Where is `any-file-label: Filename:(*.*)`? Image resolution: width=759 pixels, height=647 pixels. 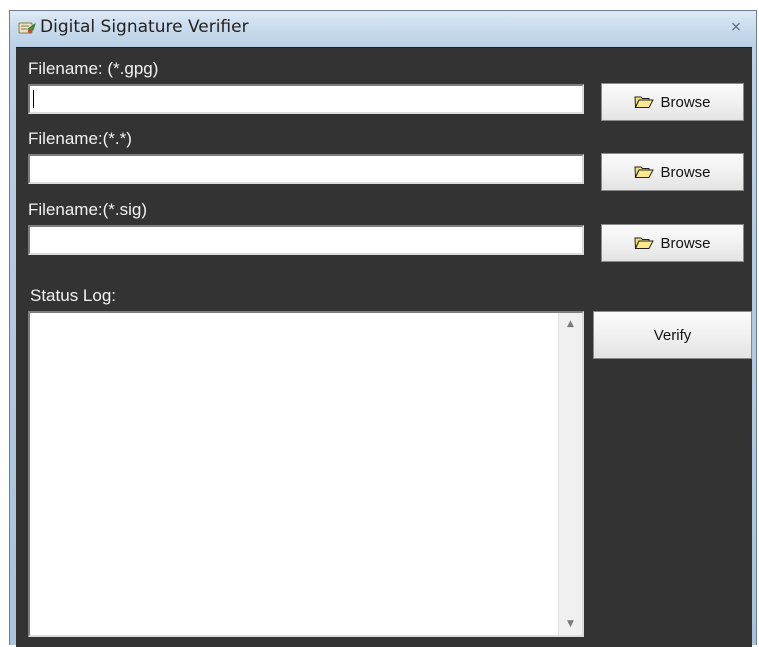
any-file-label: Filename:(*.*) is located at coordinates (80, 138).